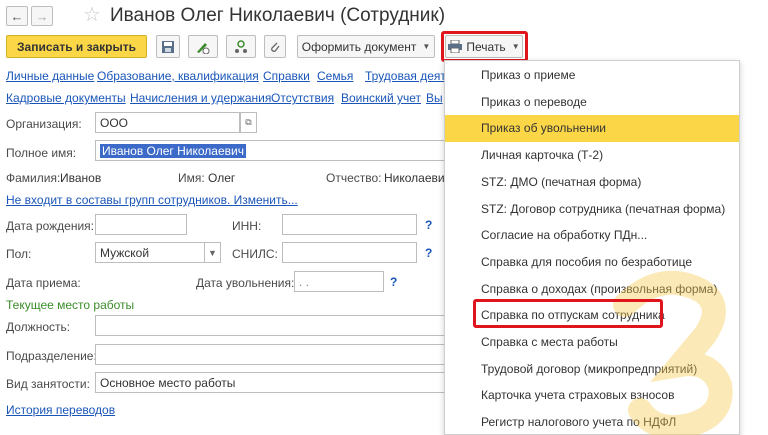  I want to click on surname-value: Иванов, so click(81, 178).